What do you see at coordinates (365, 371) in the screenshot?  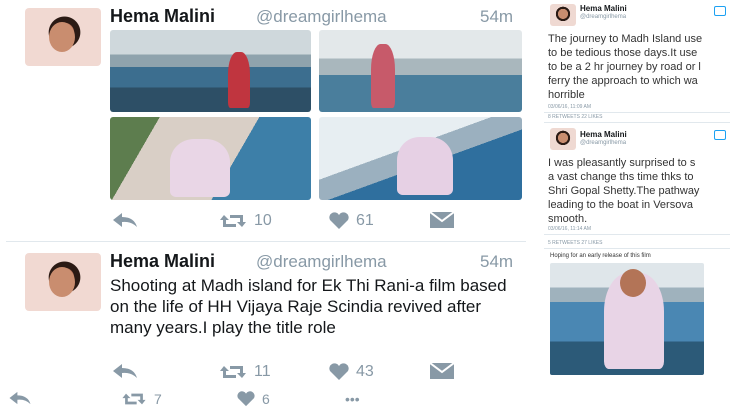 I see `like-count: 43` at bounding box center [365, 371].